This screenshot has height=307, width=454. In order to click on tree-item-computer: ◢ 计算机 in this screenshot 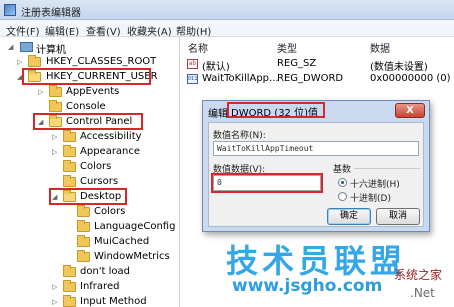, I will do `click(89, 48)`.